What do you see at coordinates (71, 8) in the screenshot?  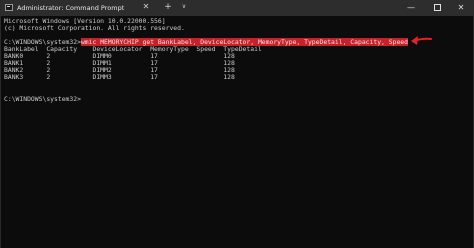 I see `window-title: Administrator: Command Prompt` at bounding box center [71, 8].